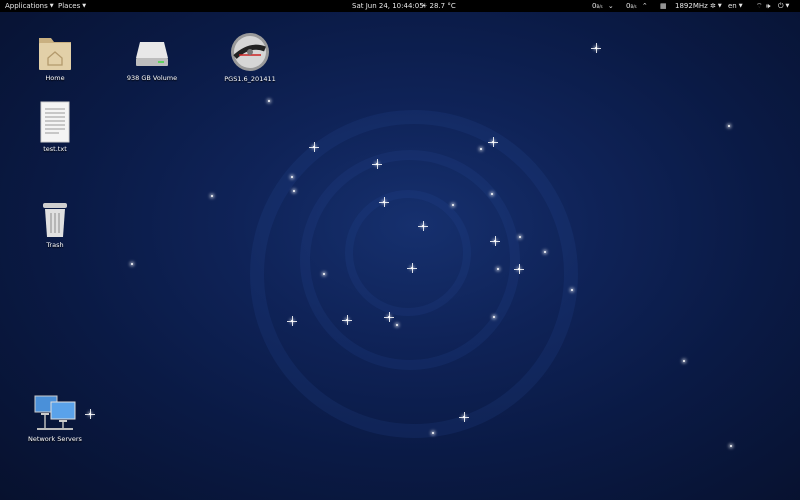 This screenshot has height=500, width=800. Describe the element at coordinates (55, 149) in the screenshot. I see `desktop-icon-label: test.txt` at that location.